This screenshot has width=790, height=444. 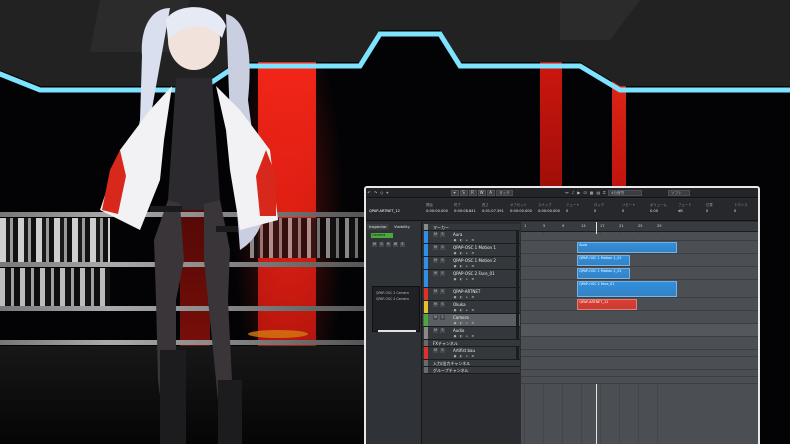 I want to click on timeline-ruler: 1 5 9 13 17 21 25 29, so click(x=639, y=227).